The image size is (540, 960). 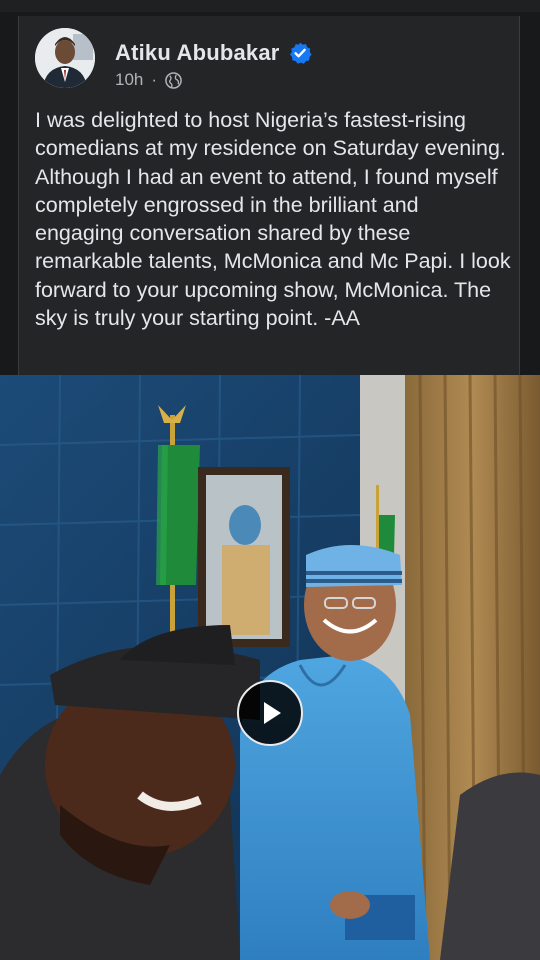 I want to click on author-avatar, so click(x=65, y=58).